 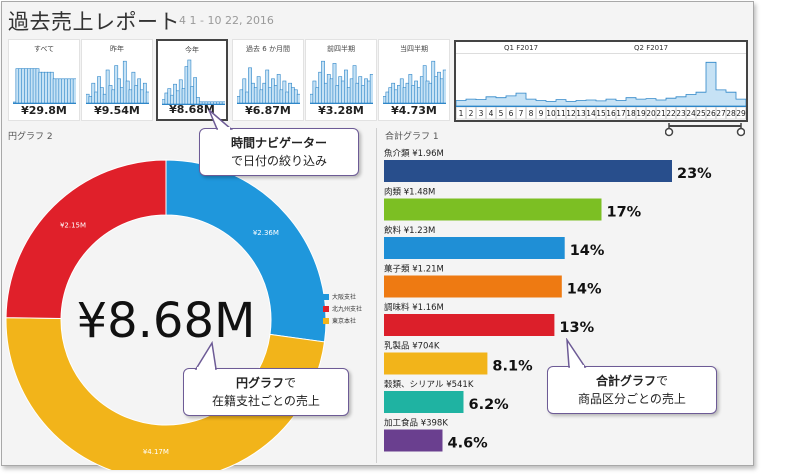 What do you see at coordinates (347, 309) in the screenshot?
I see `legend-label: 北九州支社` at bounding box center [347, 309].